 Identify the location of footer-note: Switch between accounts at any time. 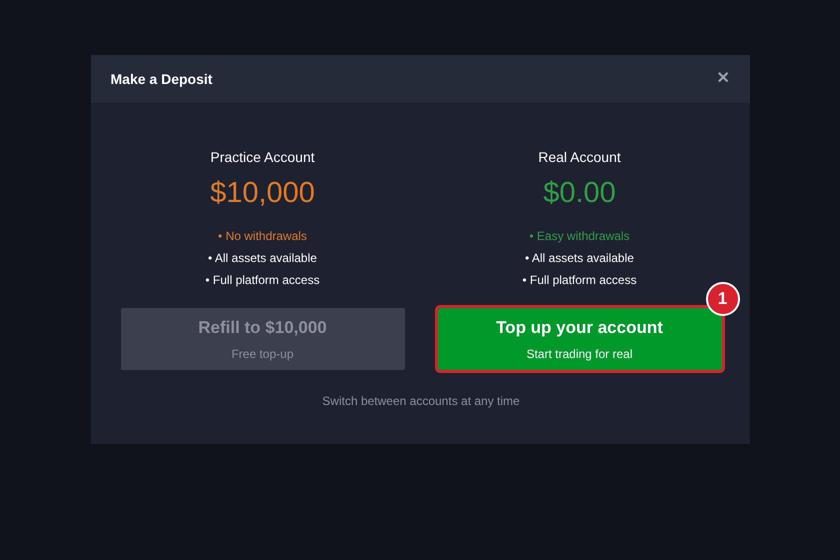
(421, 401).